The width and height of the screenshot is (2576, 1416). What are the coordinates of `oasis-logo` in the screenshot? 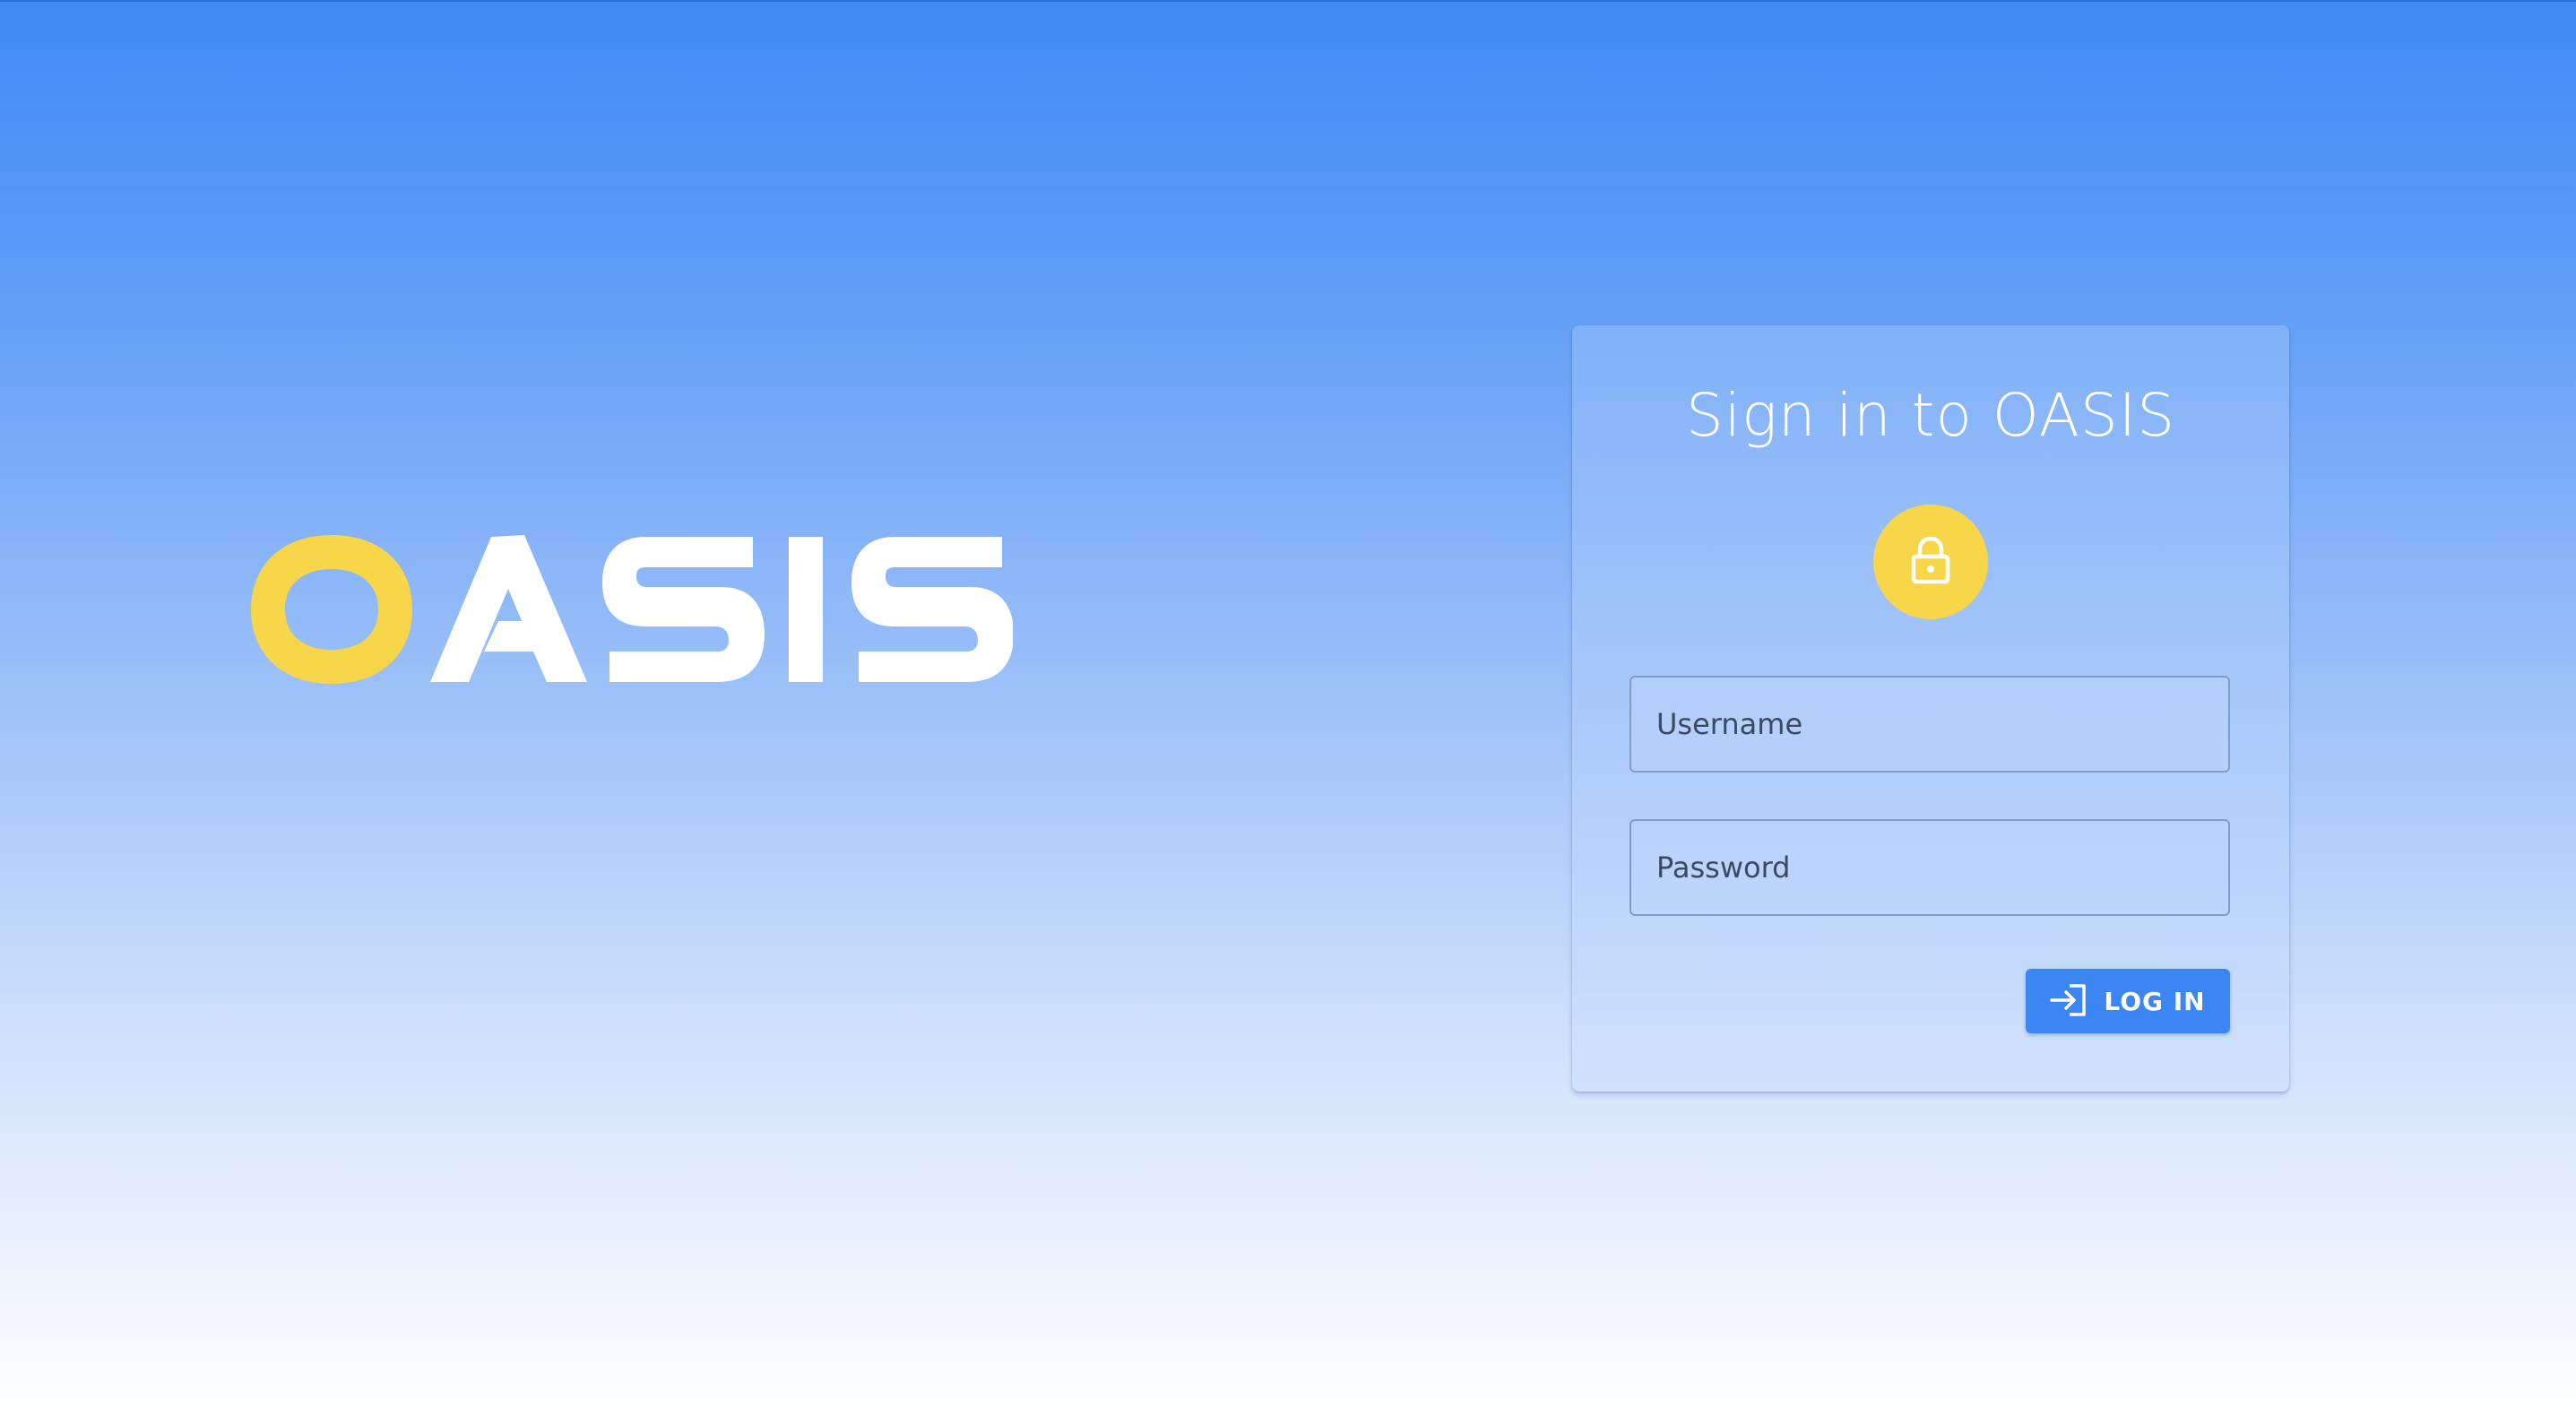 It's located at (632, 609).